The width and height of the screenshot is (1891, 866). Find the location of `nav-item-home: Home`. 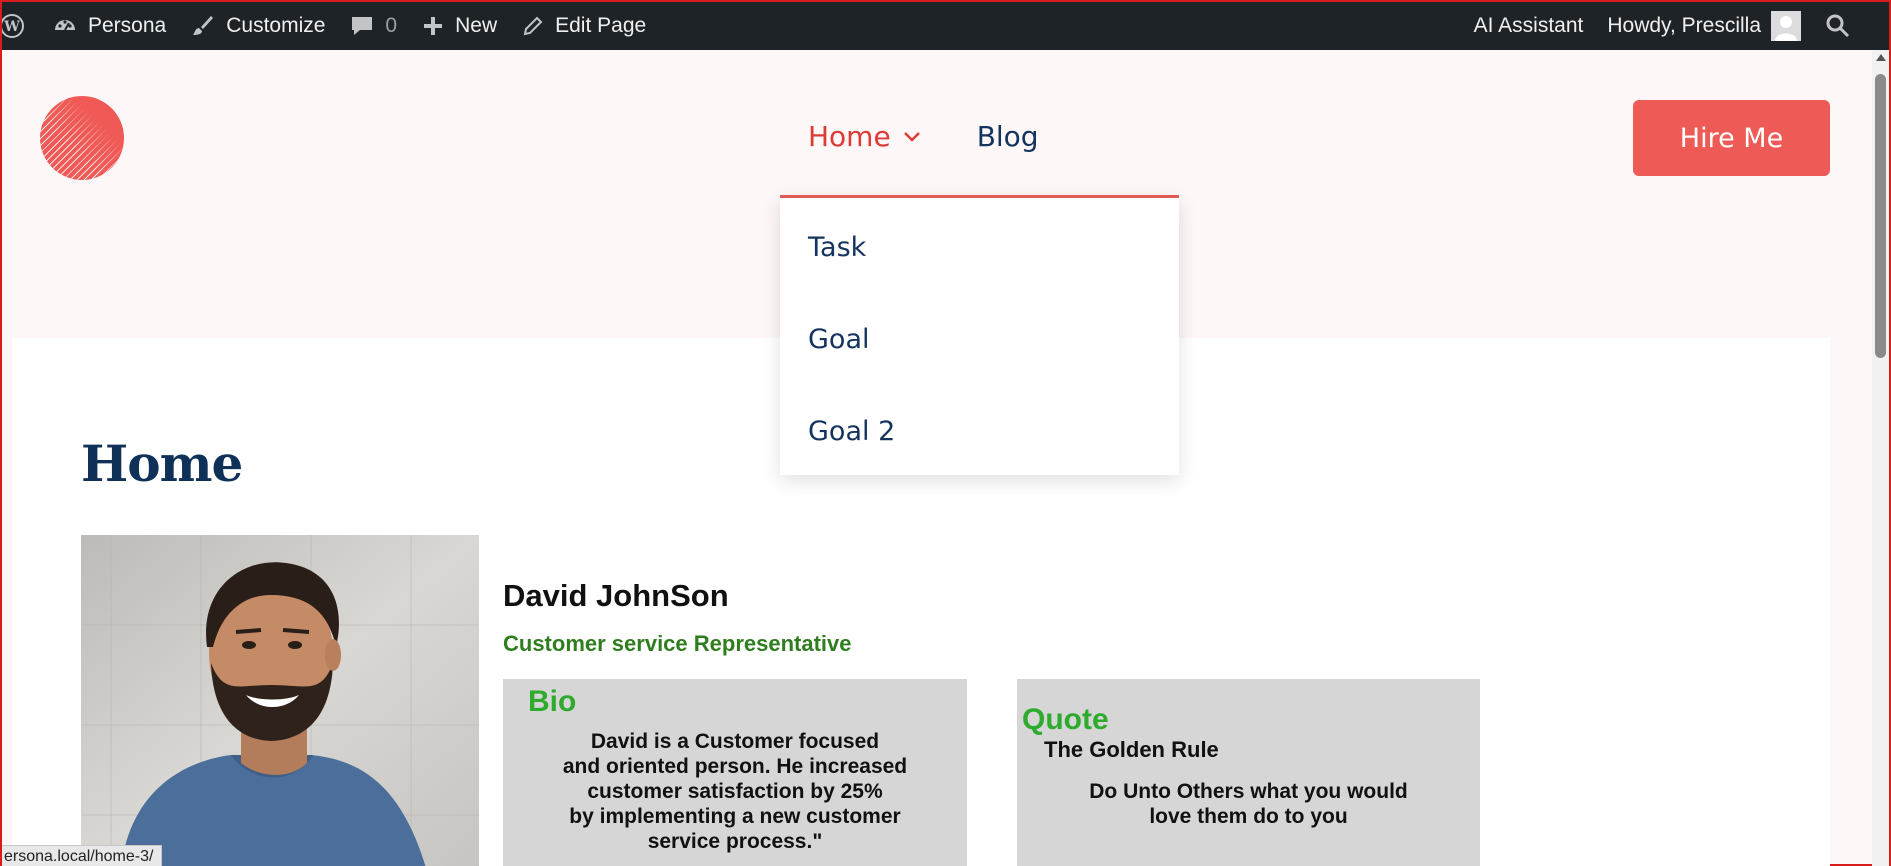

nav-item-home: Home is located at coordinates (864, 136).